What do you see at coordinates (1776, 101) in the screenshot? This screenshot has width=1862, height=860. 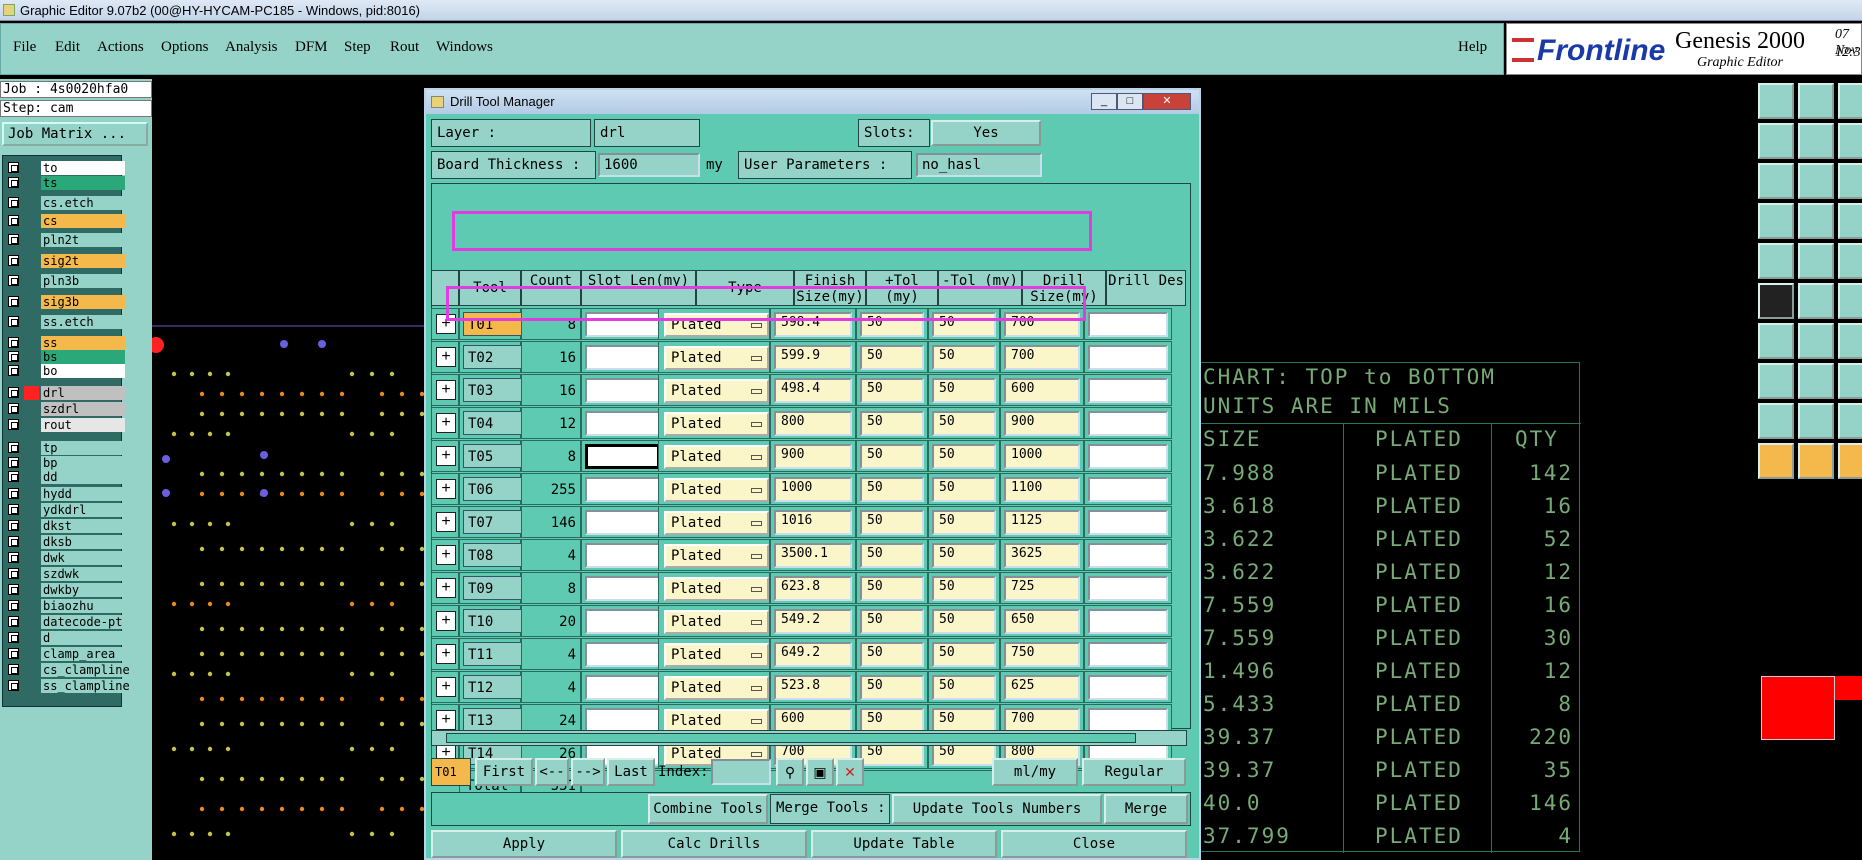 I see `zoom-home-icon` at bounding box center [1776, 101].